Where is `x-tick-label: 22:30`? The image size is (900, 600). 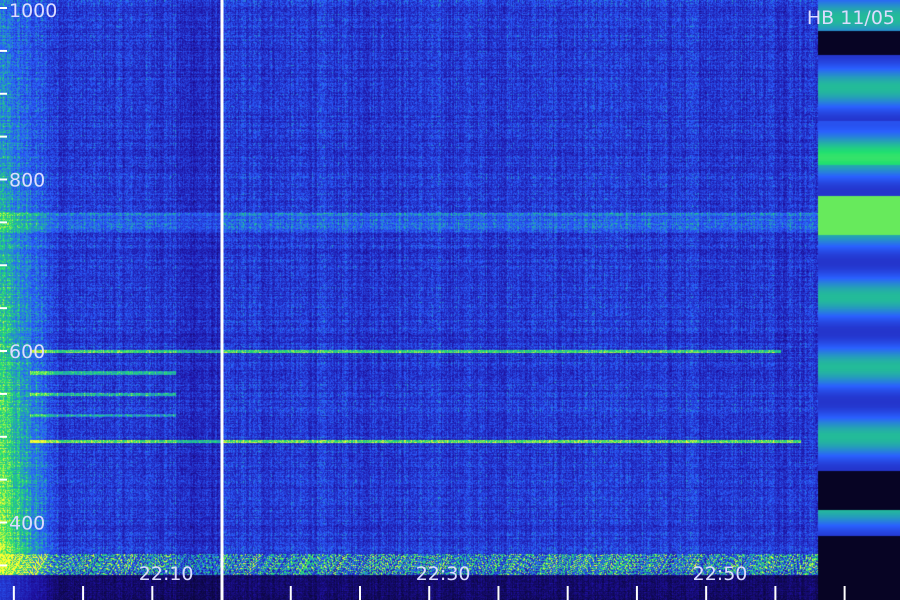
x-tick-label: 22:30 is located at coordinates (443, 574).